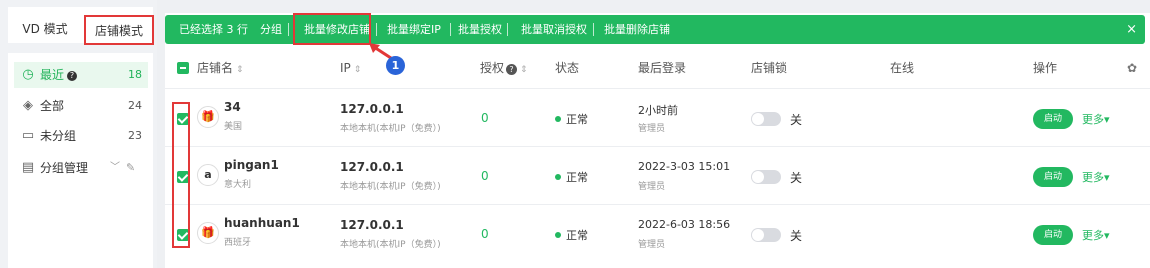 This screenshot has width=1150, height=268. What do you see at coordinates (769, 68) in the screenshot?
I see `column-header-lock: 店铺锁` at bounding box center [769, 68].